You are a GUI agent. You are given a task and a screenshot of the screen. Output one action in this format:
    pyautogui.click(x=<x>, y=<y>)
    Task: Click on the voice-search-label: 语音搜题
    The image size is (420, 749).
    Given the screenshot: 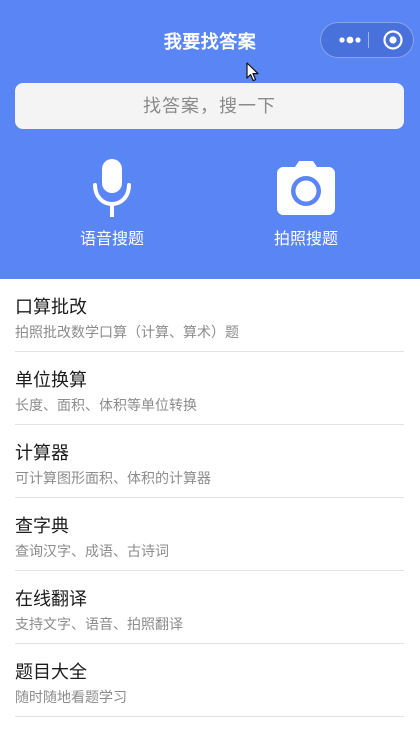 What is the action you would take?
    pyautogui.click(x=111, y=238)
    